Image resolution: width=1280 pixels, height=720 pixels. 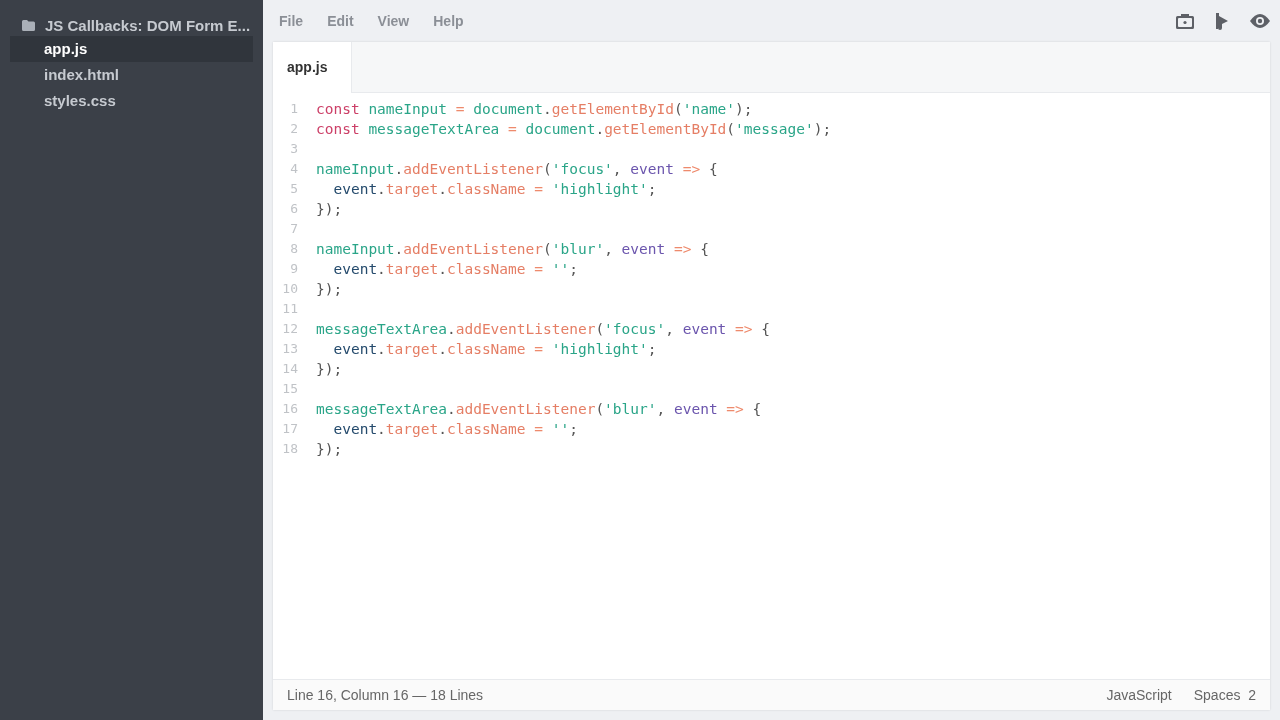 I want to click on file-tab: app.js, so click(x=313, y=67).